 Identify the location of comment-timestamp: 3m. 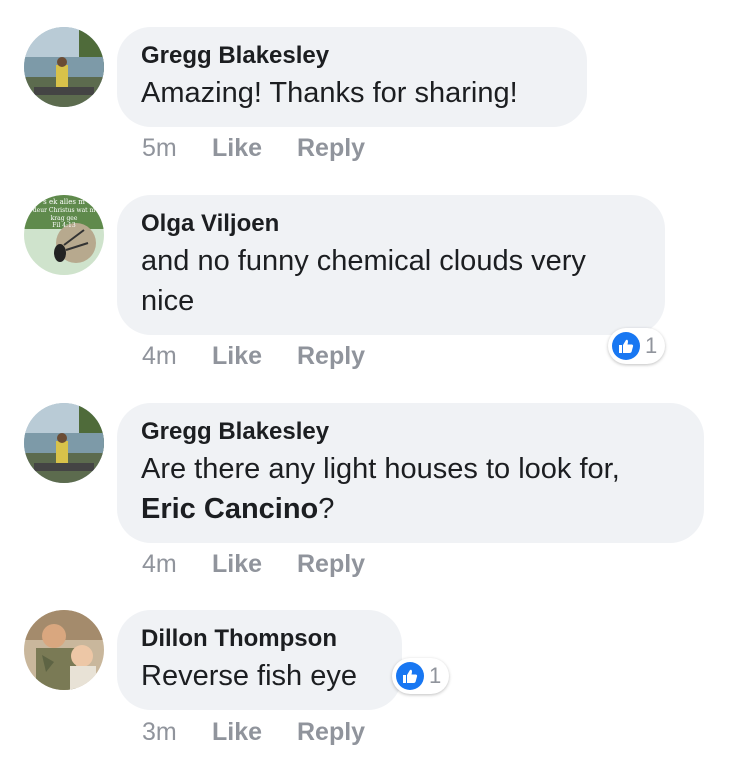
(177, 732).